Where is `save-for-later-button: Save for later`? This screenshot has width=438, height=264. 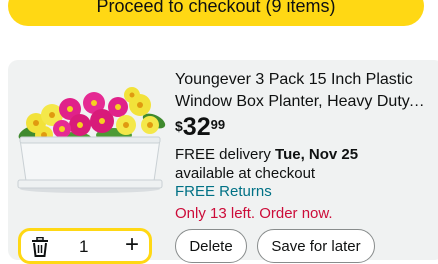 save-for-later-button: Save for later is located at coordinates (316, 246).